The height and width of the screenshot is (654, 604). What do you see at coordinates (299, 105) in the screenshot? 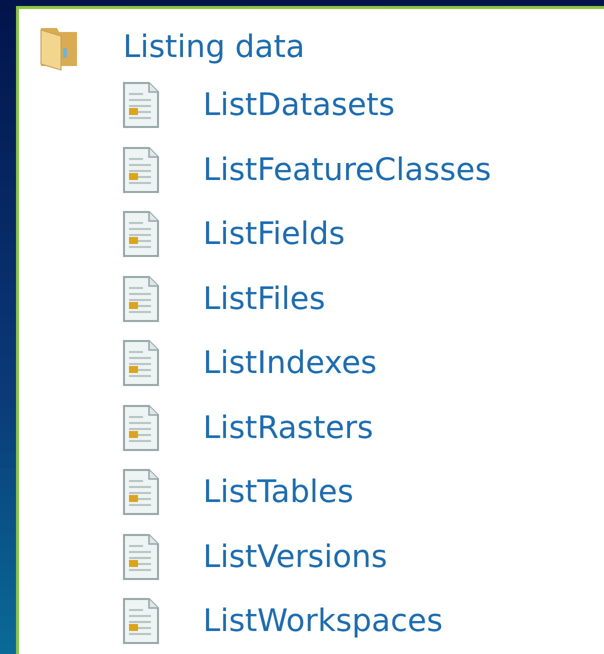
I see `tree-item: ListDatasets` at bounding box center [299, 105].